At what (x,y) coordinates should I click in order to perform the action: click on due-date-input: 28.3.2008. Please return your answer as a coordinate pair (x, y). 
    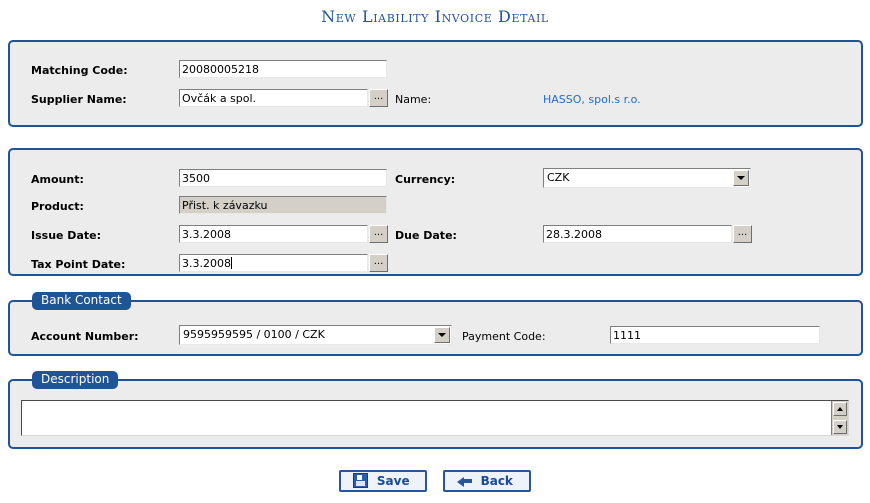
    Looking at the image, I should click on (637, 234).